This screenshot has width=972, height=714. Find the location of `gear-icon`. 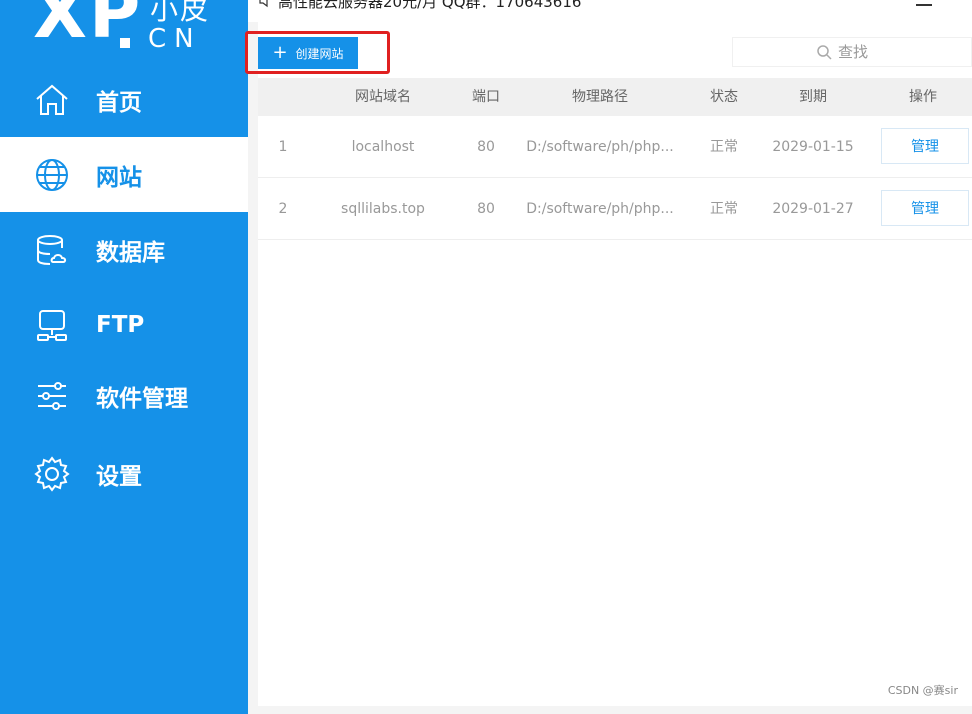

gear-icon is located at coordinates (52, 473).